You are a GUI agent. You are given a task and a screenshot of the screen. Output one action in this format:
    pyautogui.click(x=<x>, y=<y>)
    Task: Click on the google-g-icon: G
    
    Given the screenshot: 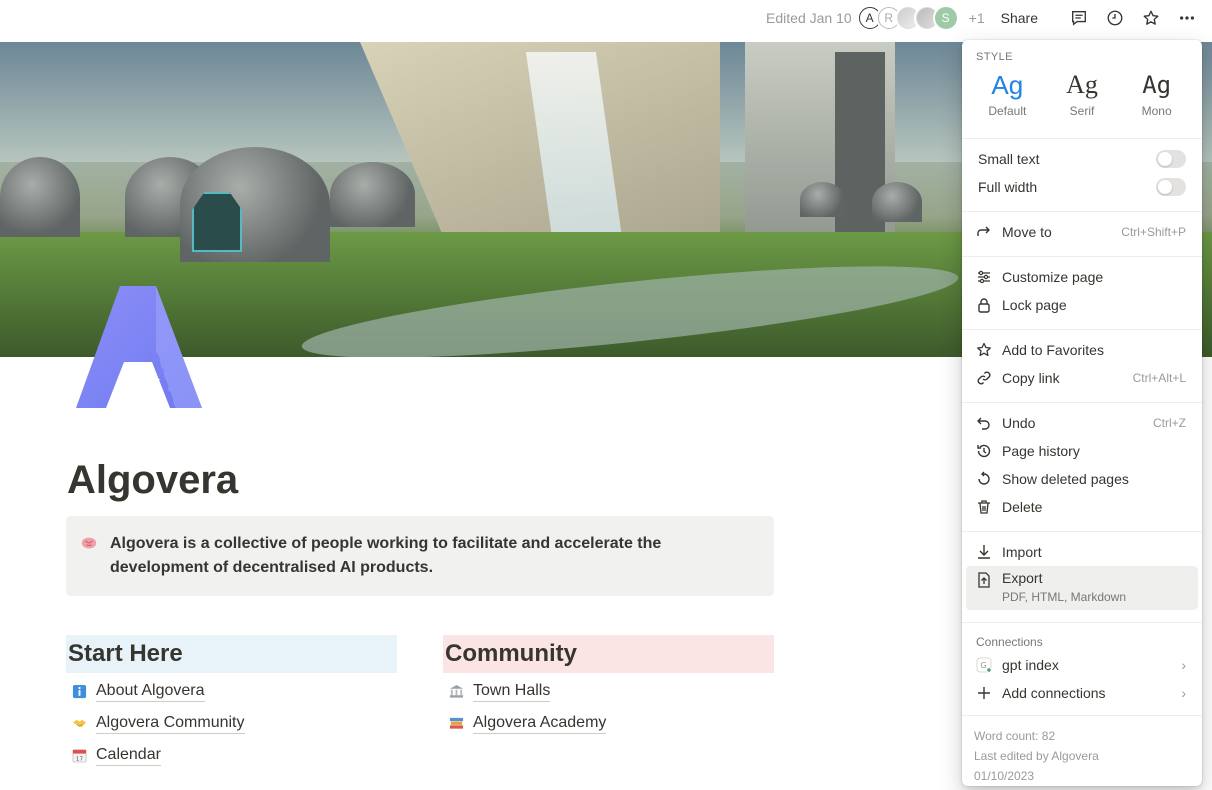 What is the action you would take?
    pyautogui.click(x=984, y=665)
    